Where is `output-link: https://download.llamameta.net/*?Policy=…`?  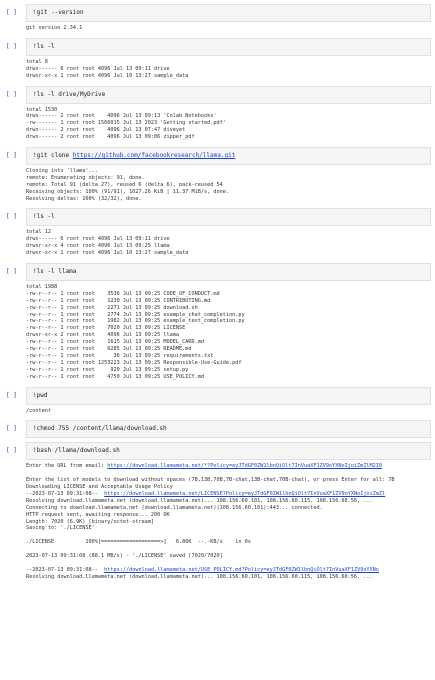 output-link: https://download.llamameta.net/*?Policy=… is located at coordinates (244, 466).